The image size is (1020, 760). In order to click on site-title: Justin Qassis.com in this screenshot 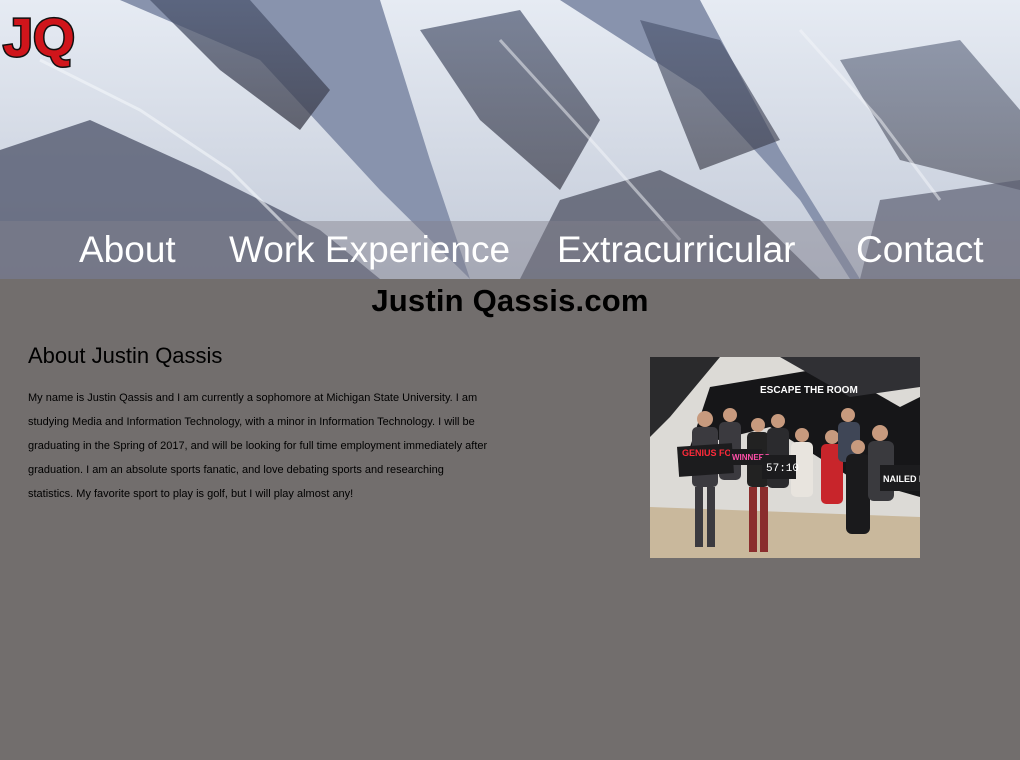, I will do `click(510, 300)`.